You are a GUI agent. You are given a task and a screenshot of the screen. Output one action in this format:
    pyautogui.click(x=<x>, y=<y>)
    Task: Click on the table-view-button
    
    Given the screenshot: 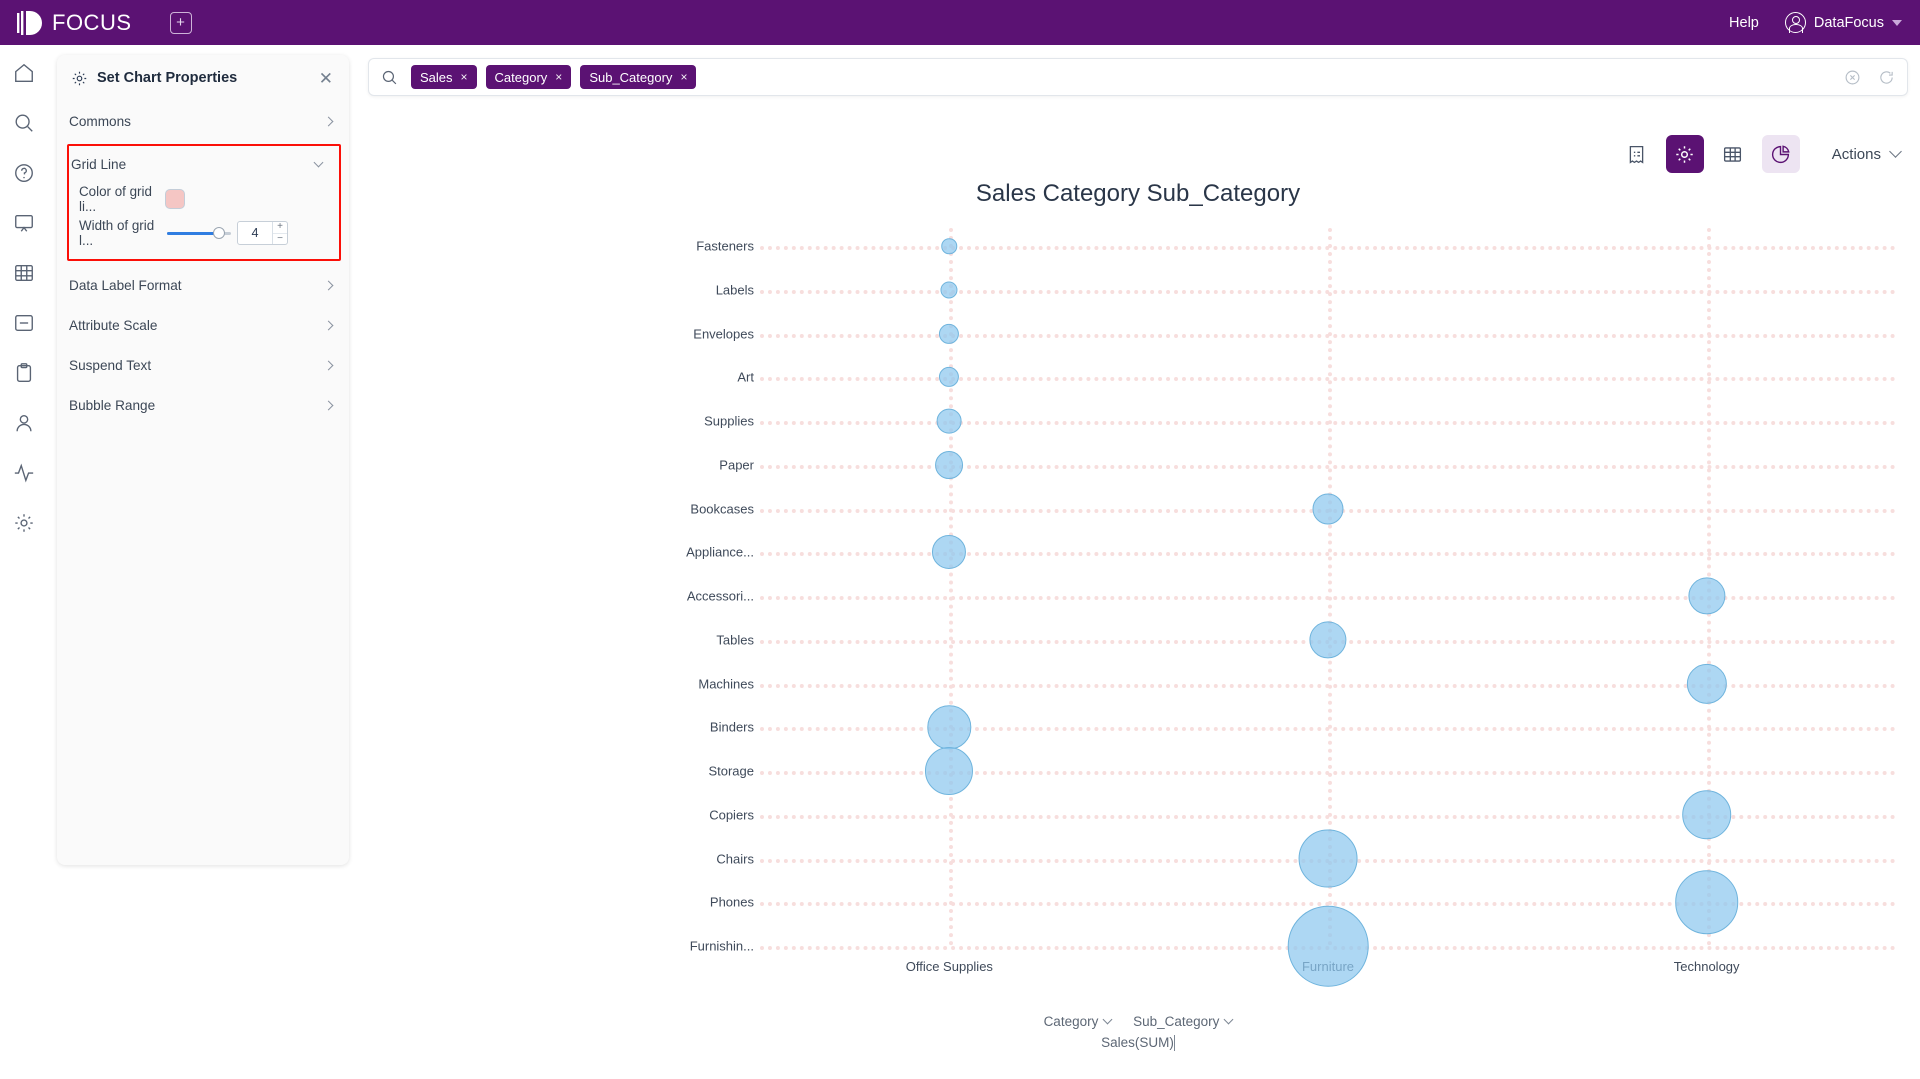 What is the action you would take?
    pyautogui.click(x=1733, y=154)
    